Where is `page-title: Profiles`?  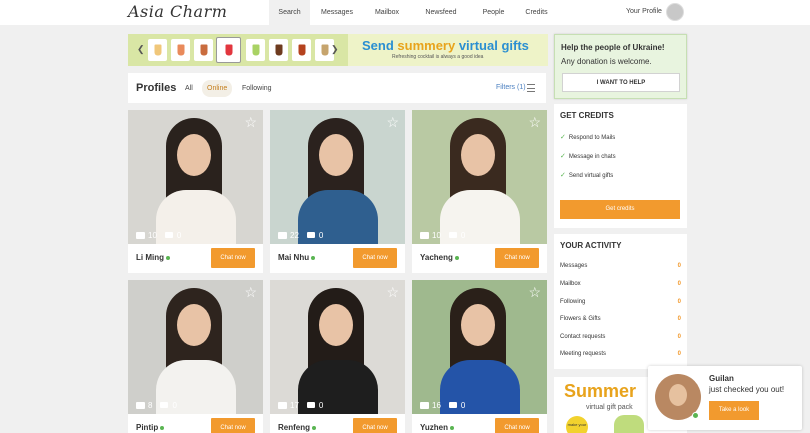 page-title: Profiles is located at coordinates (156, 88).